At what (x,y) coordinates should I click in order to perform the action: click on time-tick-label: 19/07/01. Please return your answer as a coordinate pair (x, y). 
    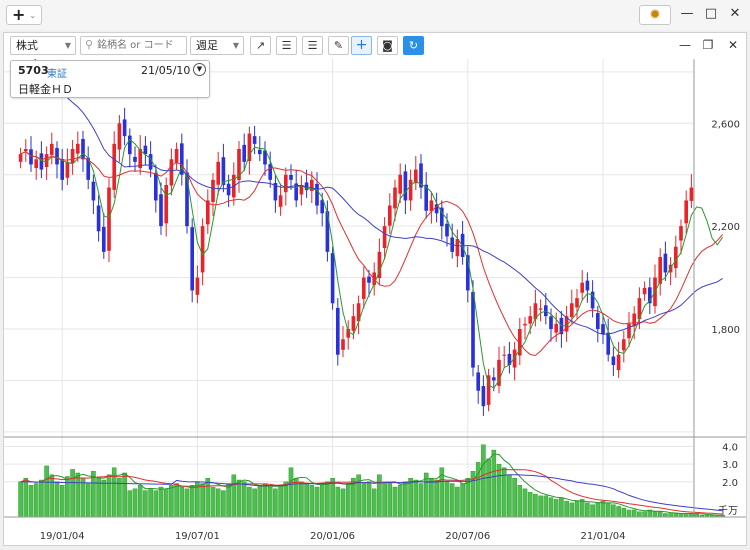
    Looking at the image, I should click on (197, 536).